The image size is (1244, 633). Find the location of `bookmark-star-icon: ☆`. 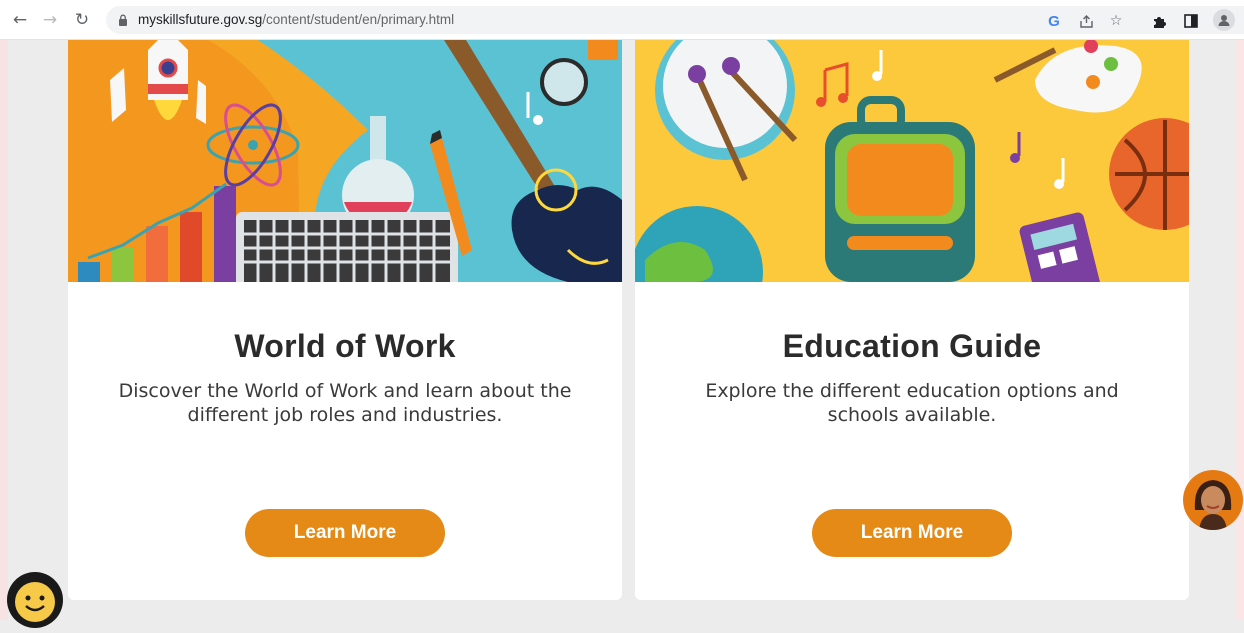

bookmark-star-icon: ☆ is located at coordinates (1116, 21).